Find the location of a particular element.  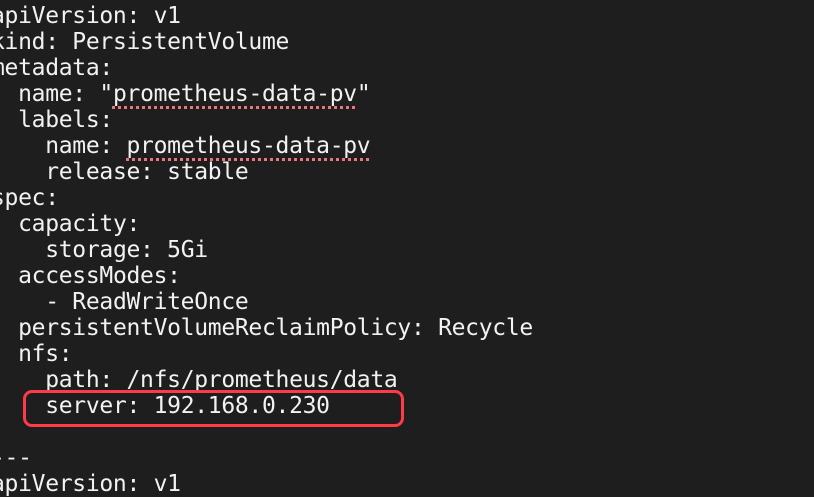

yaml-line: accessModes: is located at coordinates (266, 276).